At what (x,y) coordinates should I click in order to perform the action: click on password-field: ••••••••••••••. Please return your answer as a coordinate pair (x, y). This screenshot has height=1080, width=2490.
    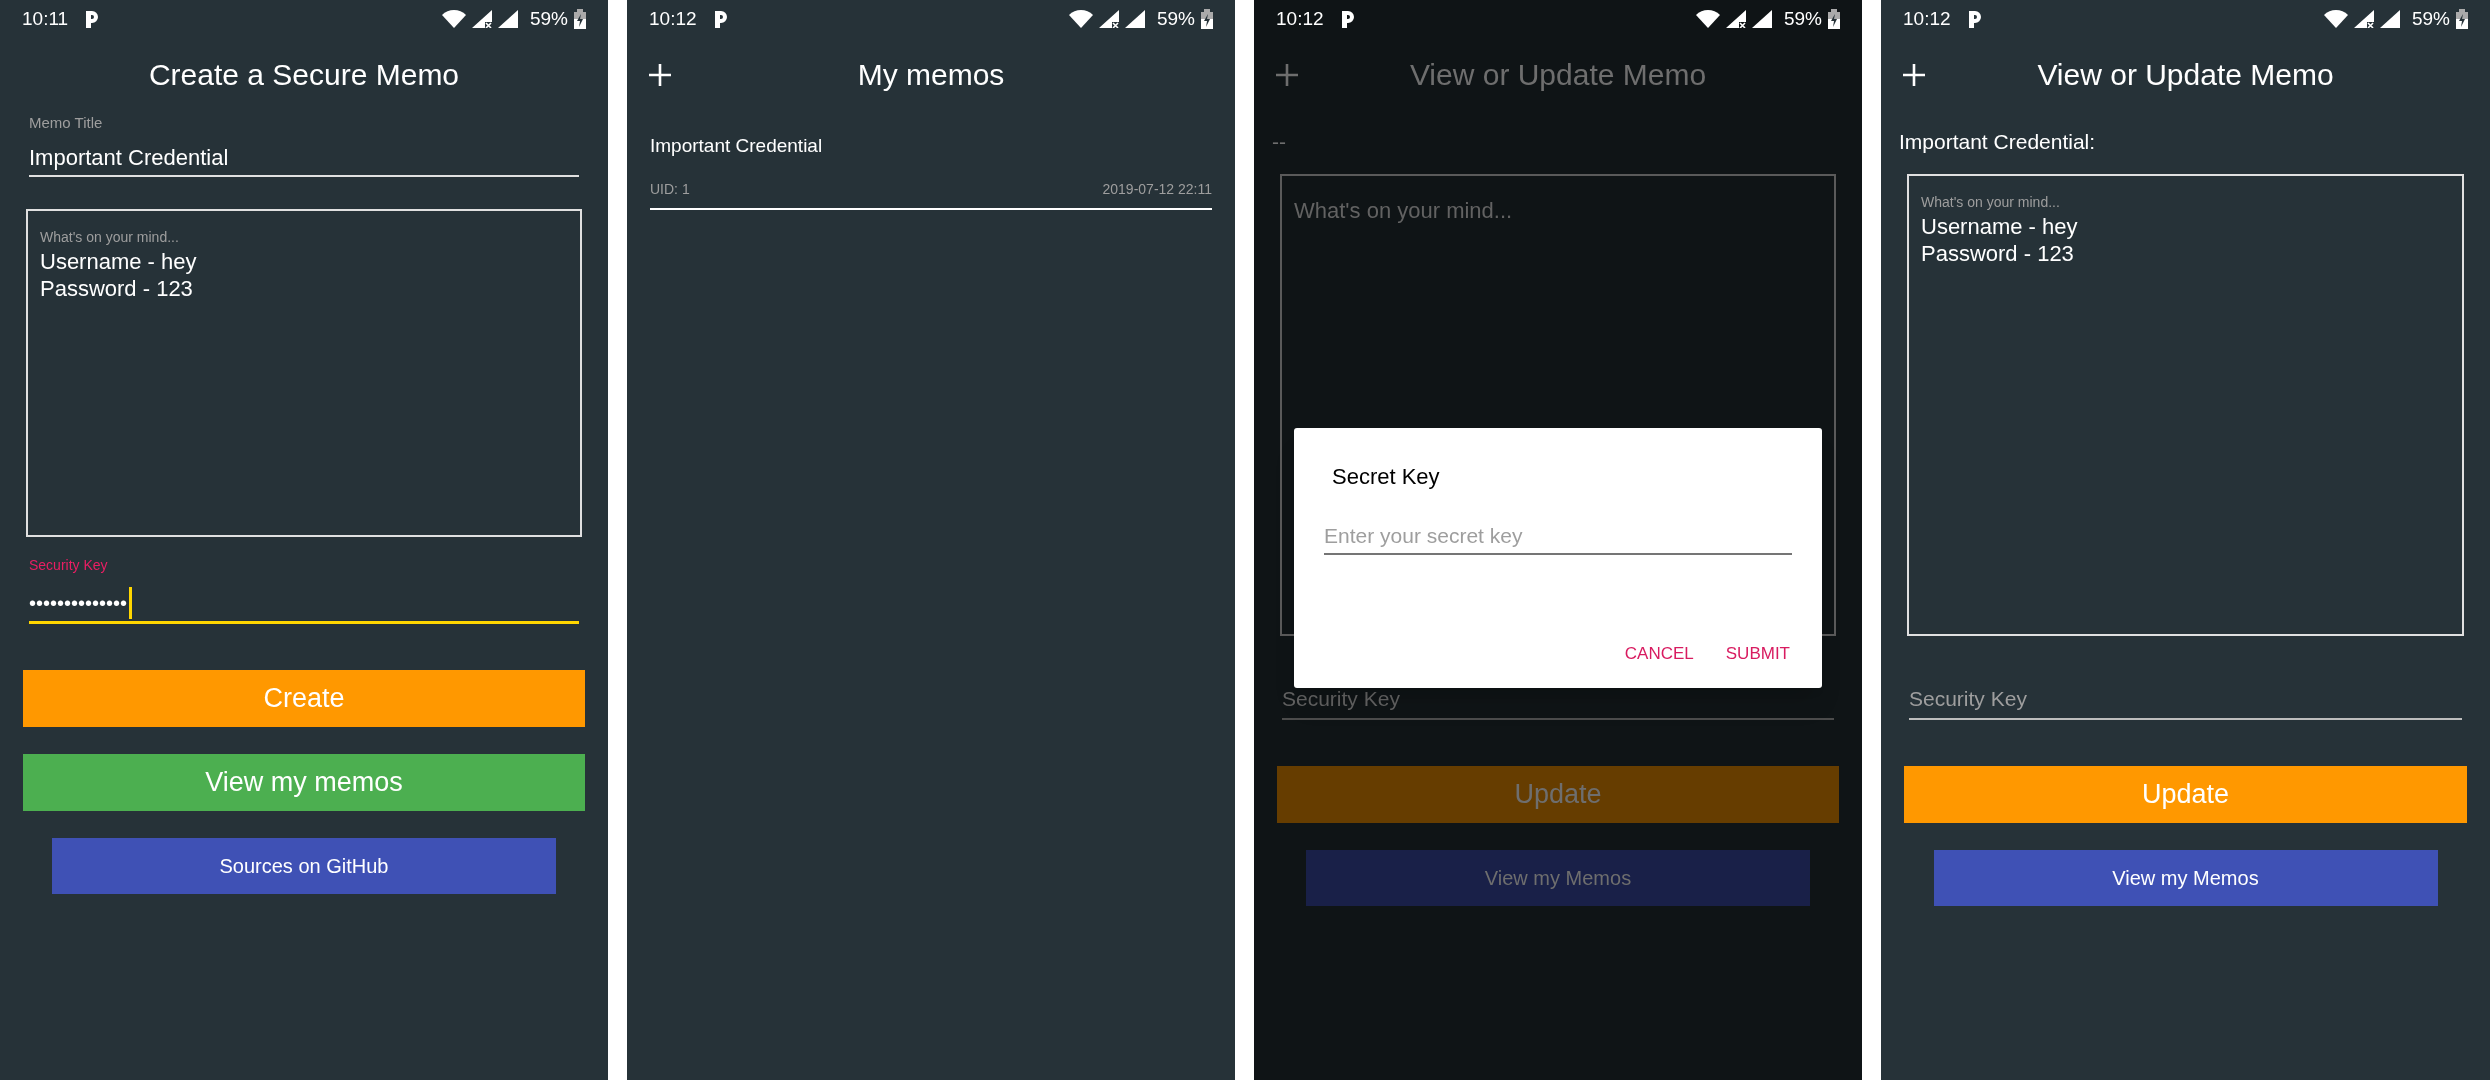
    Looking at the image, I should click on (304, 604).